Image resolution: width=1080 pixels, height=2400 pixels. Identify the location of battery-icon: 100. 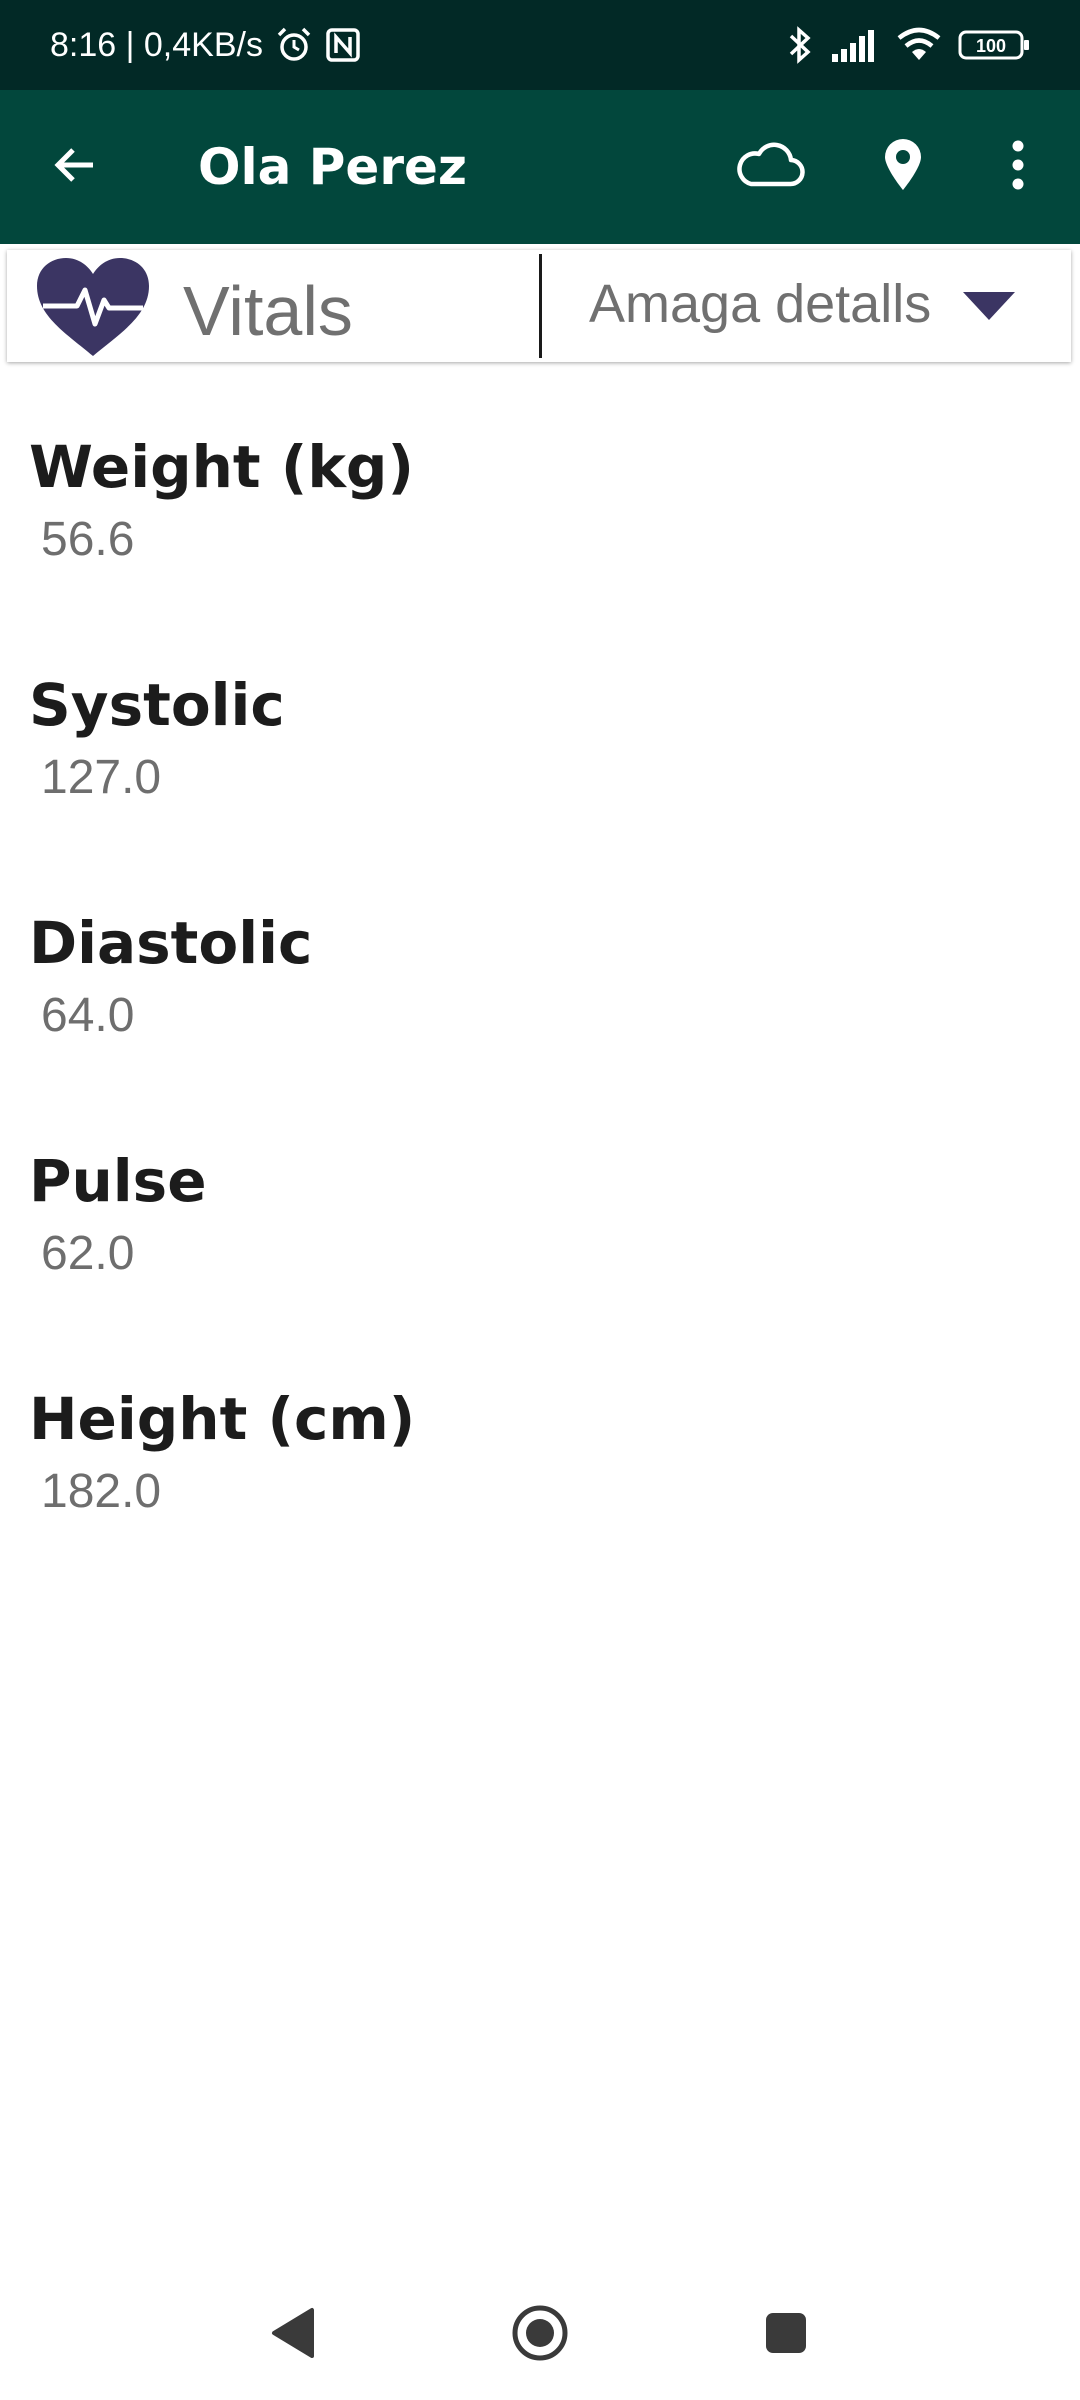
(994, 45).